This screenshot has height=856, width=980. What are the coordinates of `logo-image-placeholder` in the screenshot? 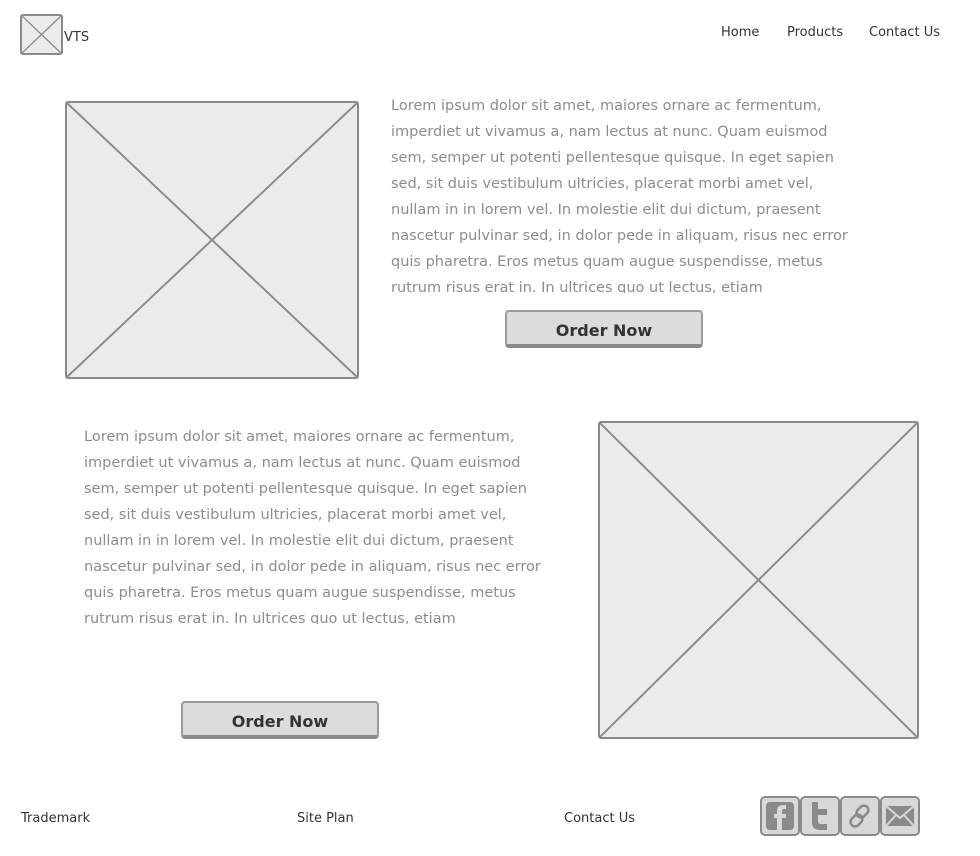 It's located at (41, 34).